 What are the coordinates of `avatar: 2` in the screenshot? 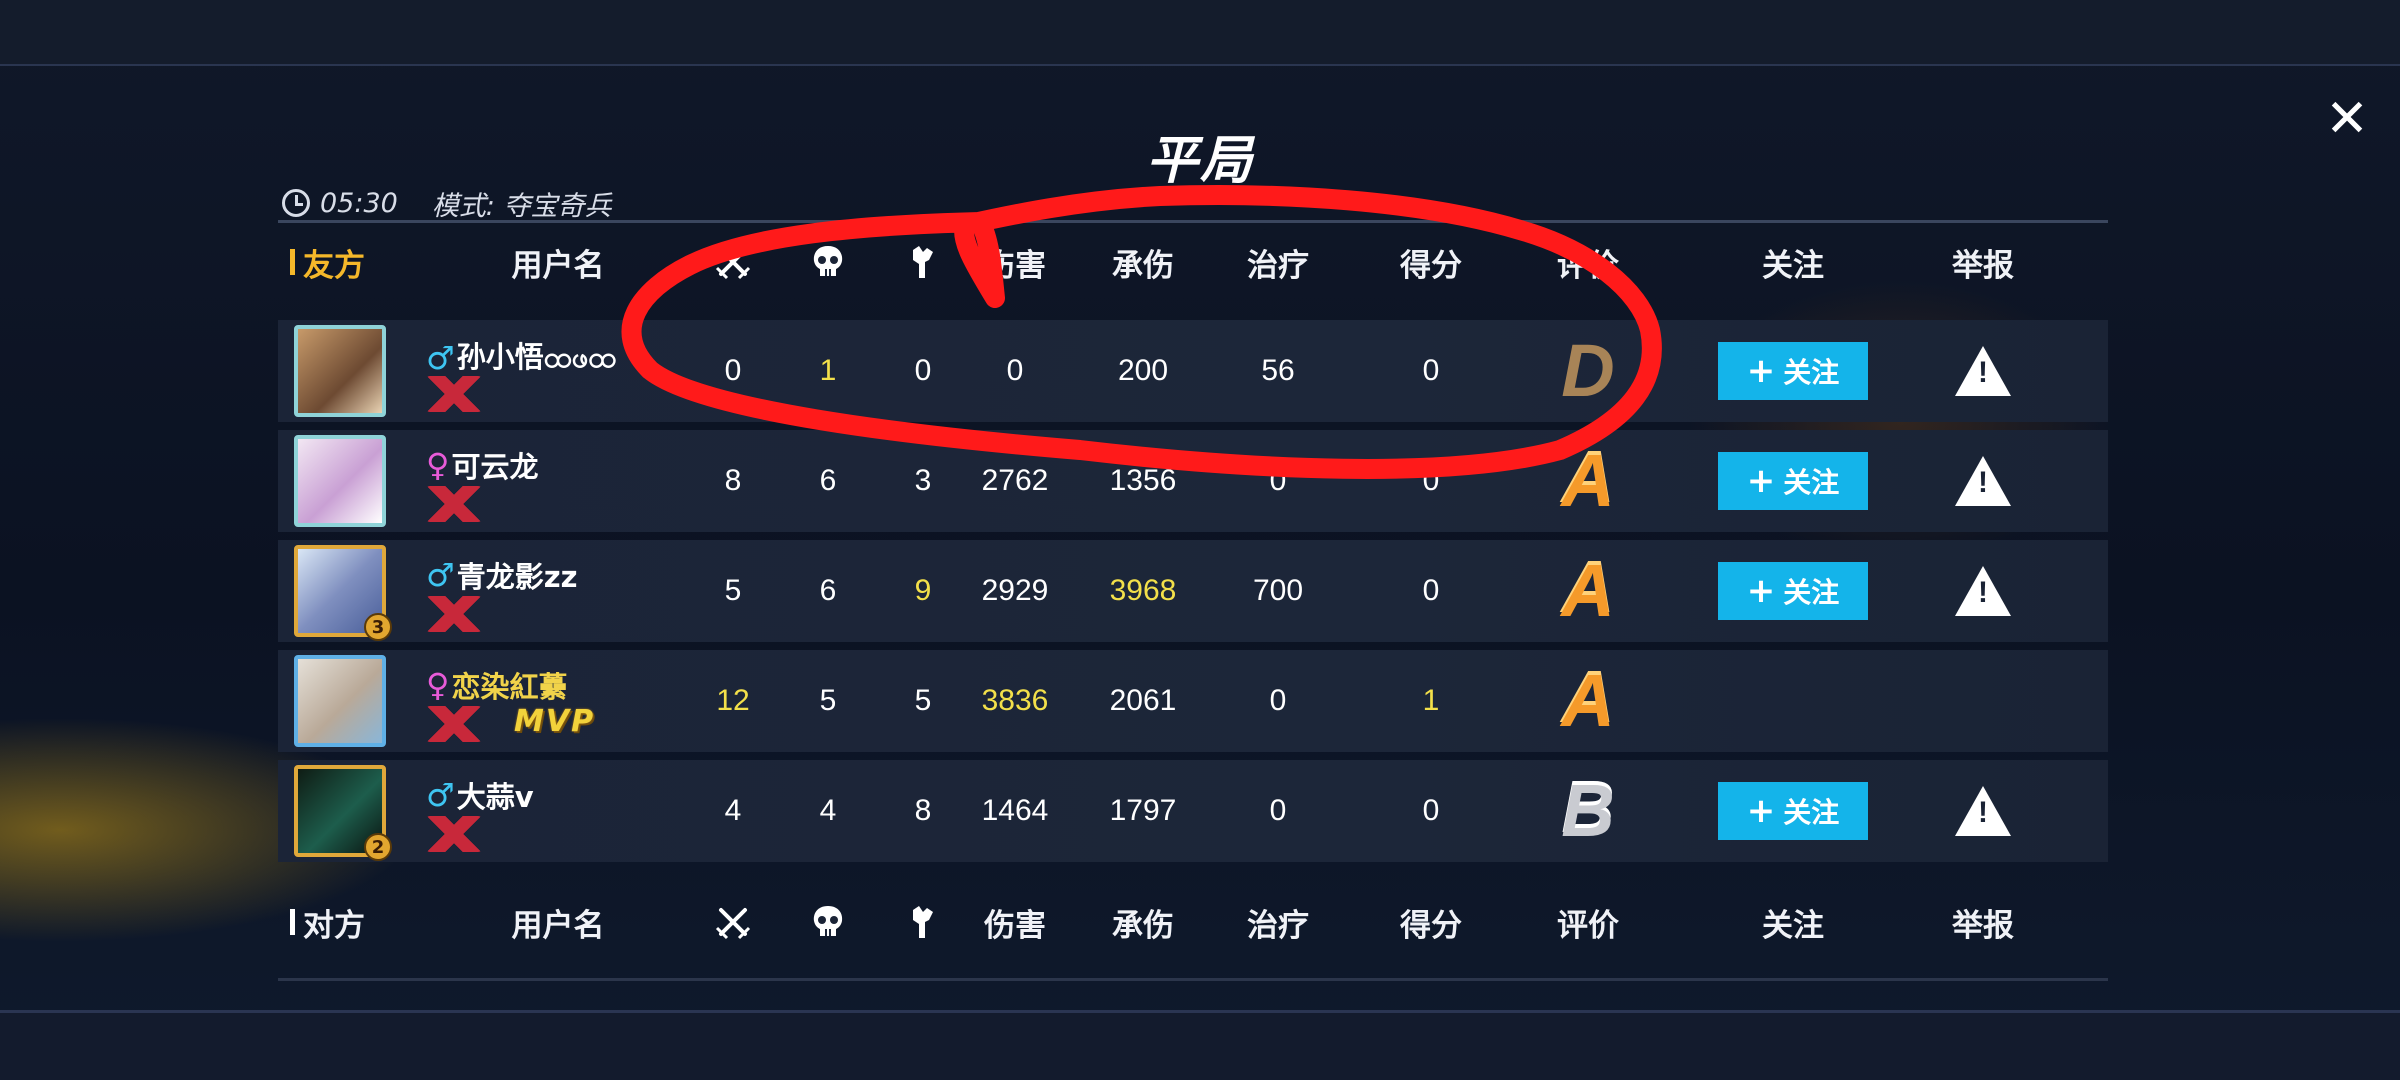 It's located at (343, 813).